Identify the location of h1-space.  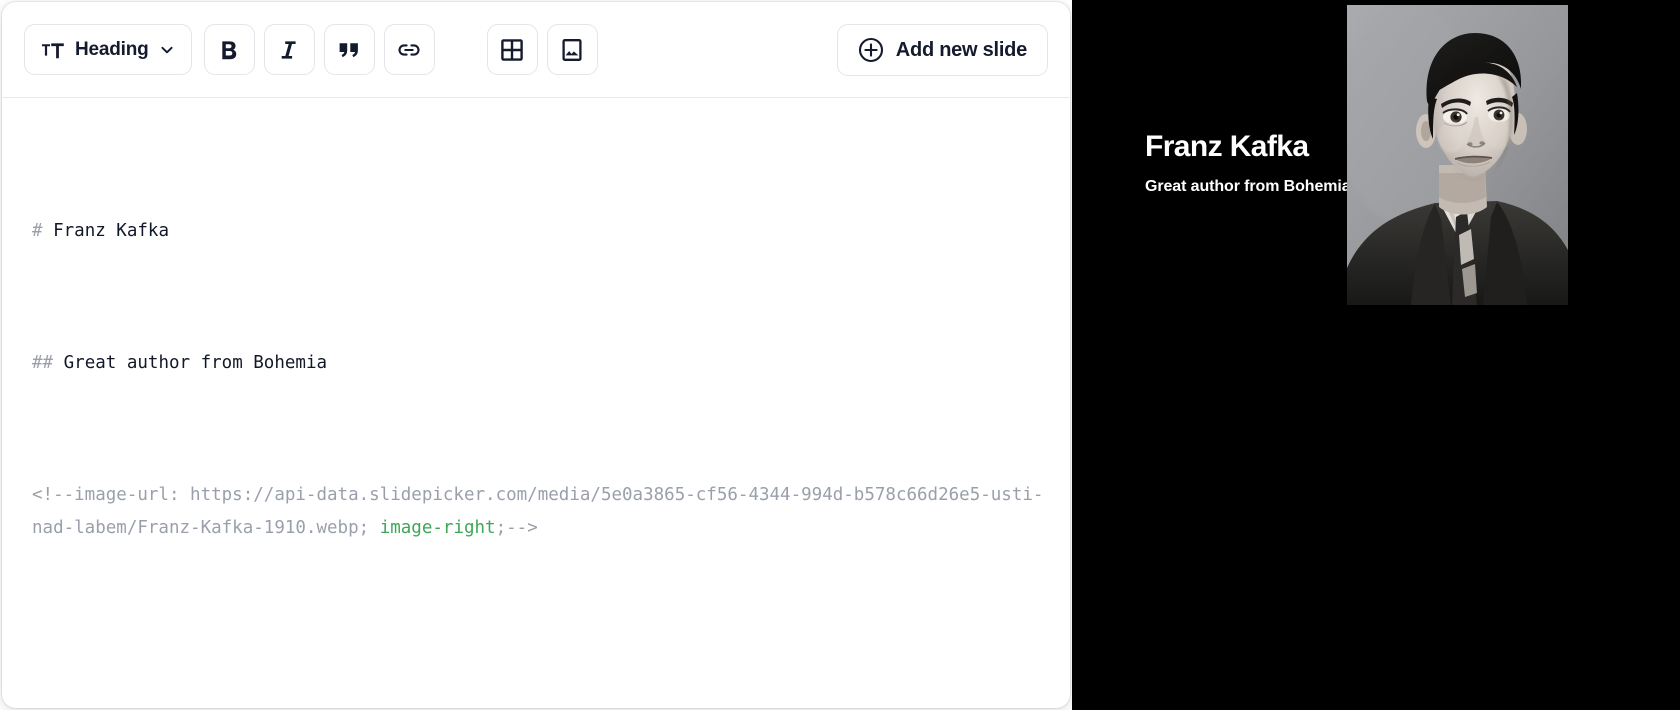
(48, 231).